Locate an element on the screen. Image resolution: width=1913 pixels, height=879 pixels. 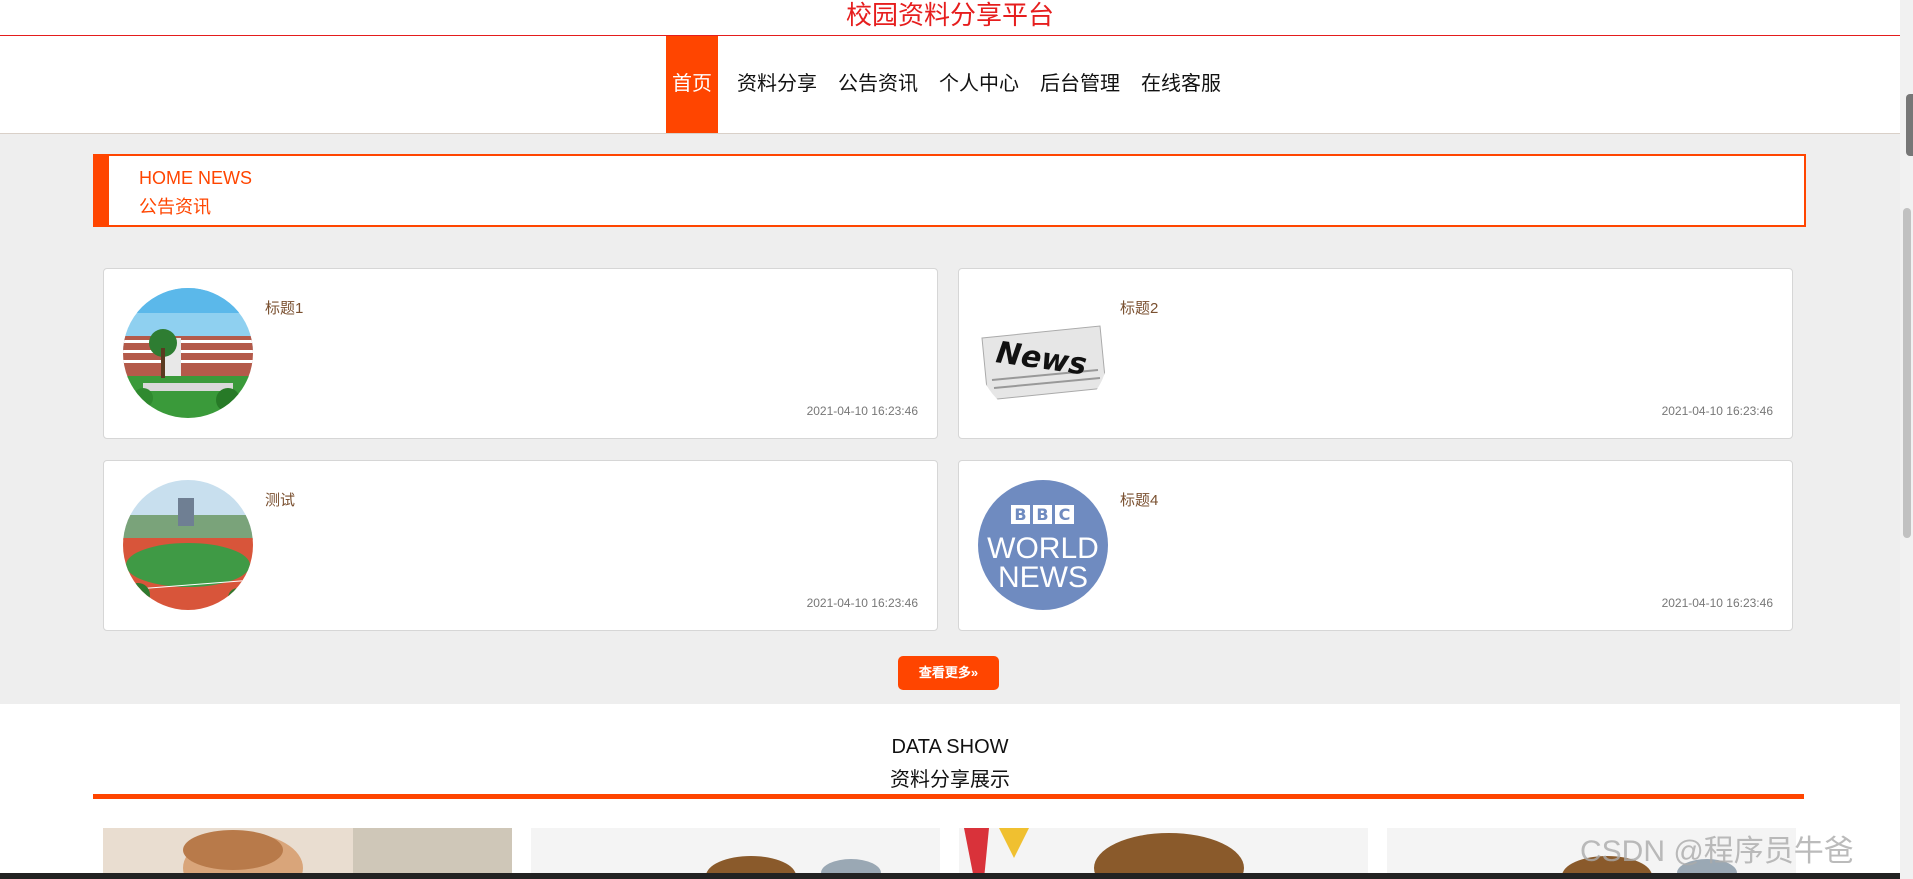
nav-item-announcements: 公告资讯 is located at coordinates (878, 84).